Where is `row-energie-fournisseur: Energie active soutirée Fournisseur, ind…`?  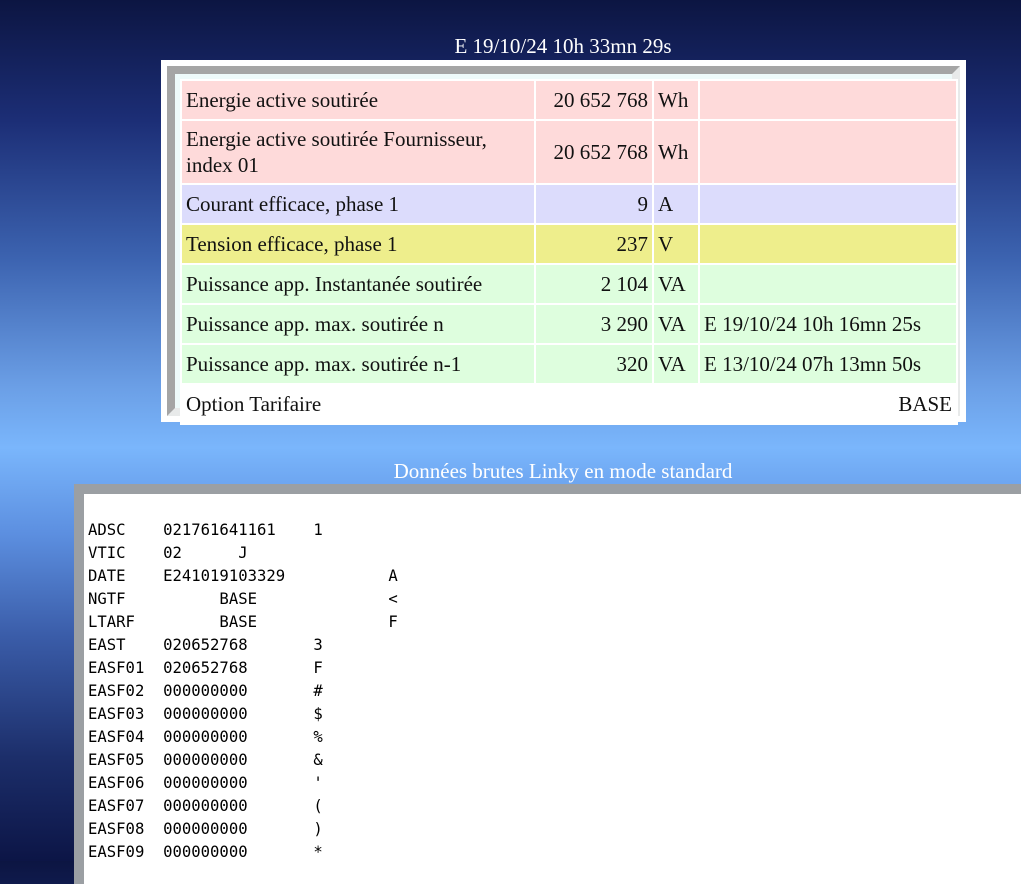 row-energie-fournisseur: Energie active soutirée Fournisseur, ind… is located at coordinates (569, 152).